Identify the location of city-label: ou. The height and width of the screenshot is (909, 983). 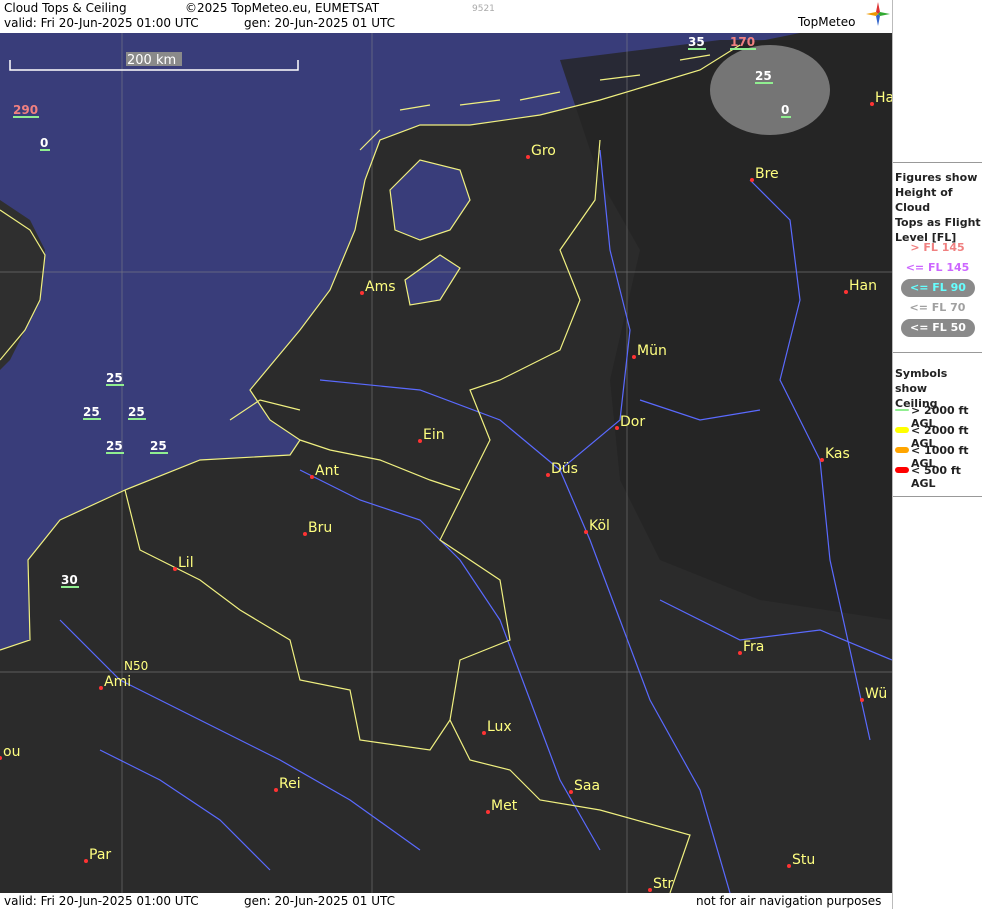
(11, 752).